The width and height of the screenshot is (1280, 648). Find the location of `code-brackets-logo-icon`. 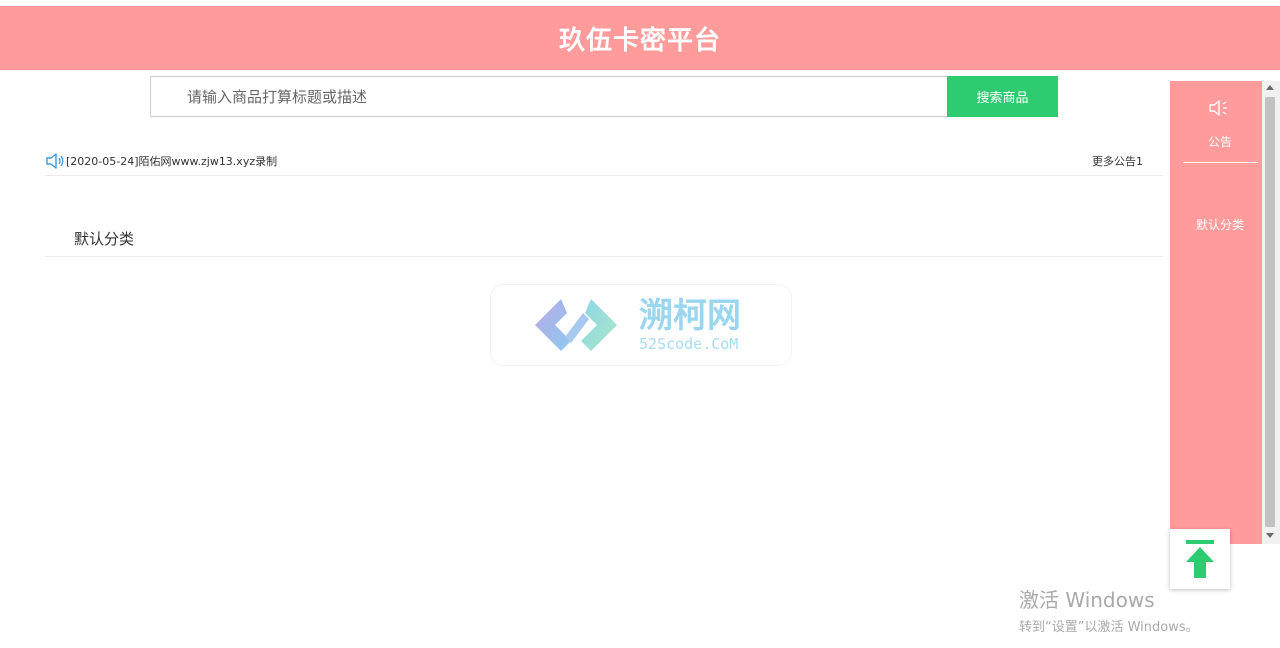

code-brackets-logo-icon is located at coordinates (576, 325).